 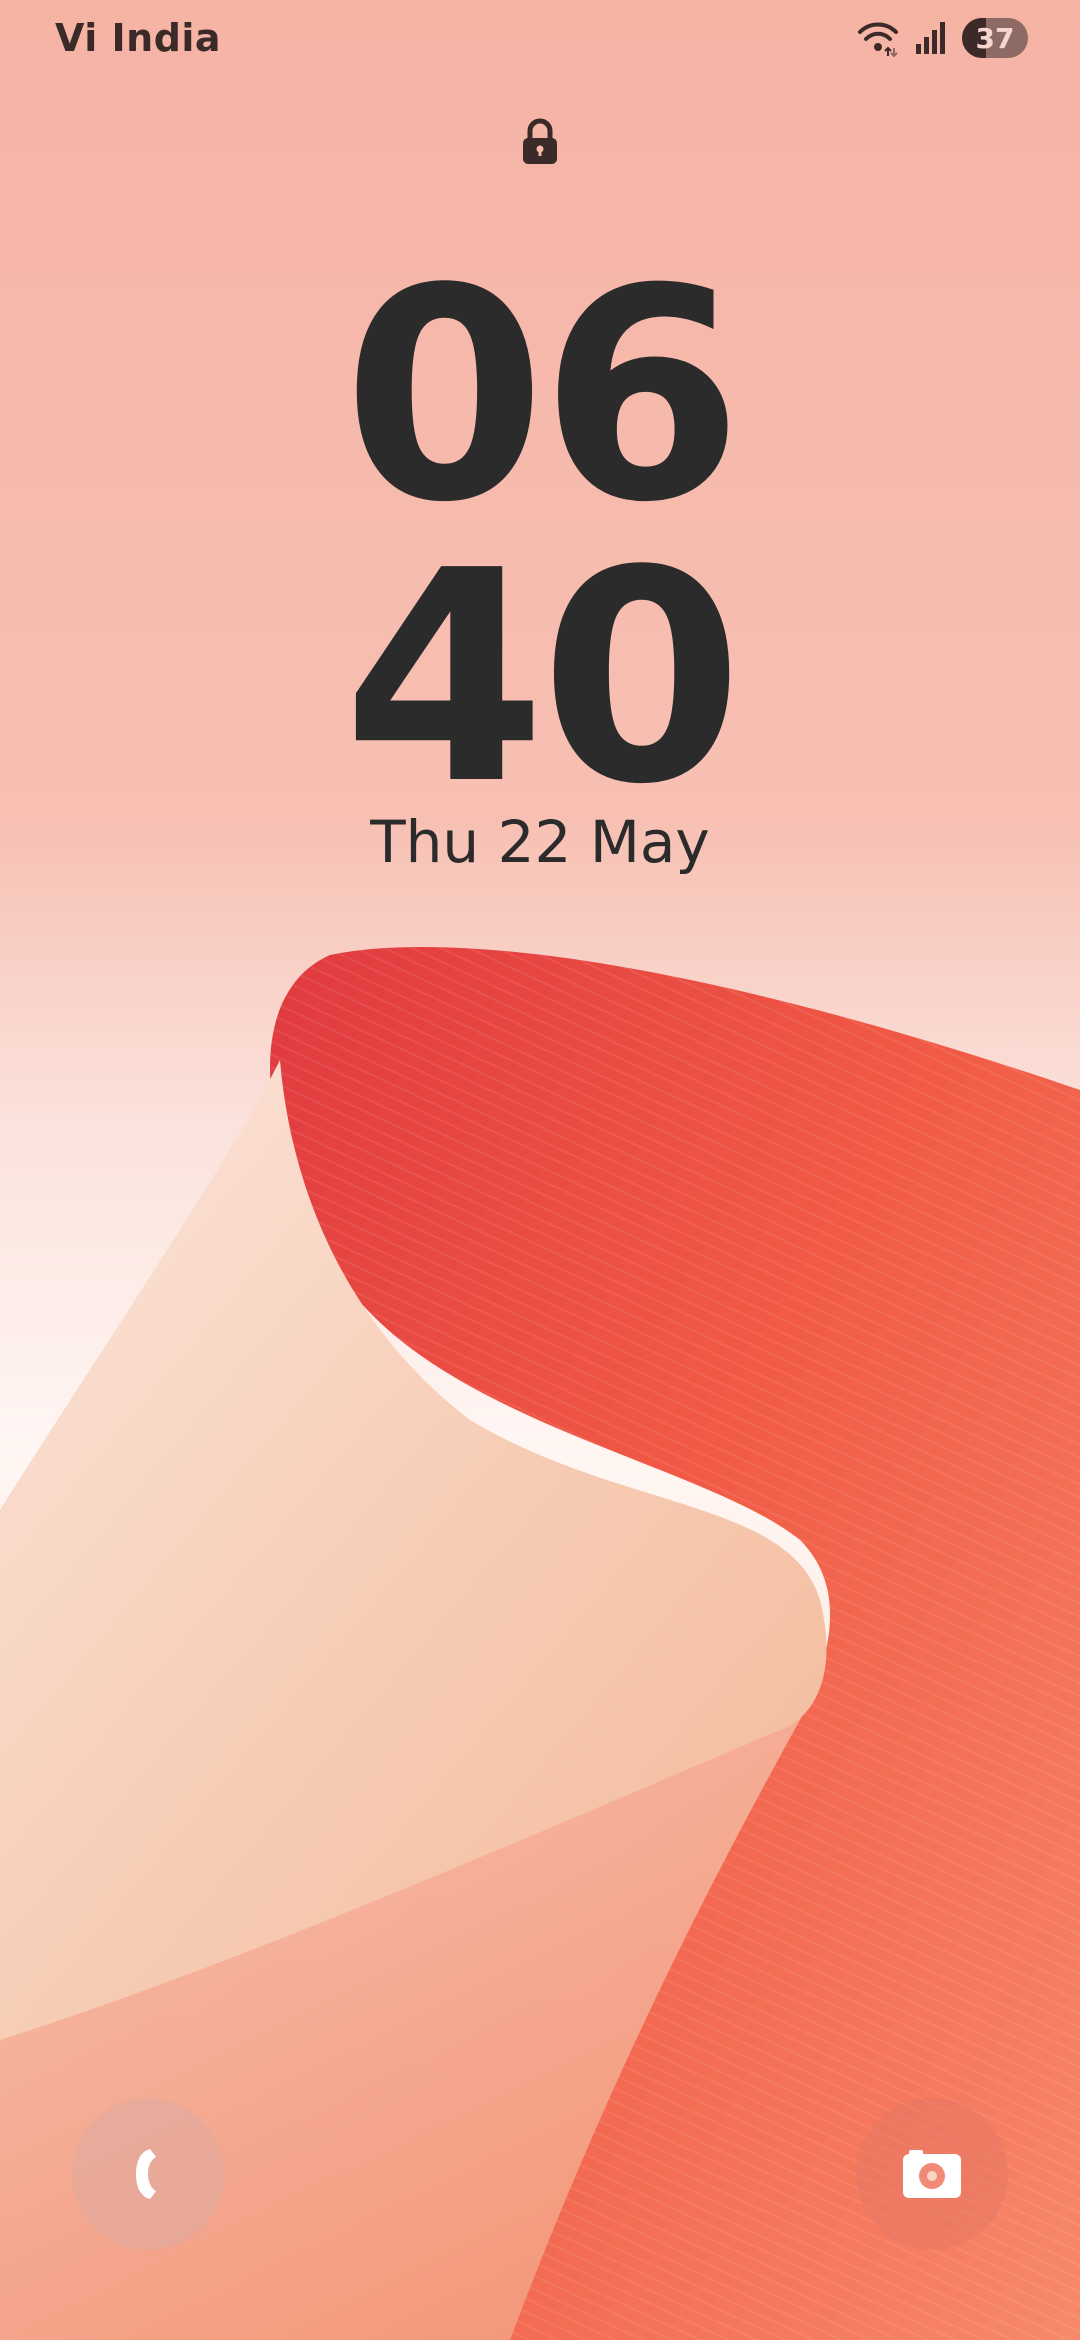 I want to click on camera-icon, so click(x=932, y=2174).